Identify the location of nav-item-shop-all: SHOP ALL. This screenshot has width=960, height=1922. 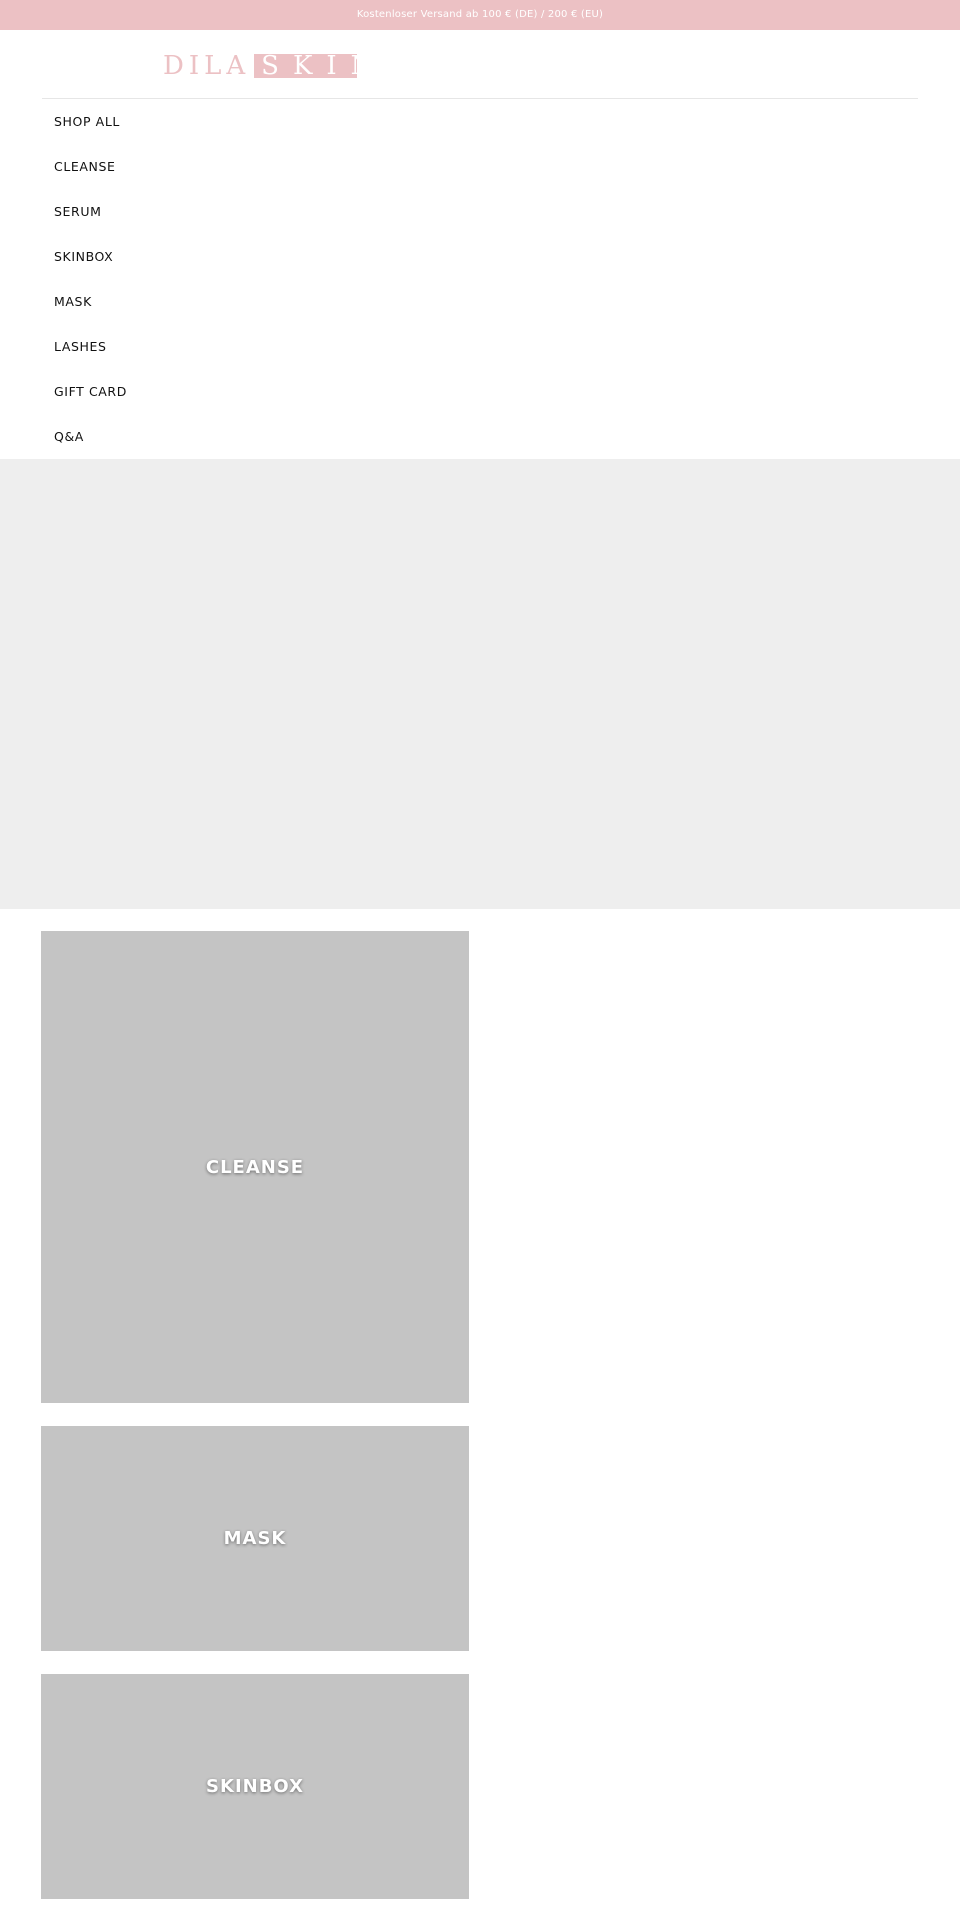
(480, 121).